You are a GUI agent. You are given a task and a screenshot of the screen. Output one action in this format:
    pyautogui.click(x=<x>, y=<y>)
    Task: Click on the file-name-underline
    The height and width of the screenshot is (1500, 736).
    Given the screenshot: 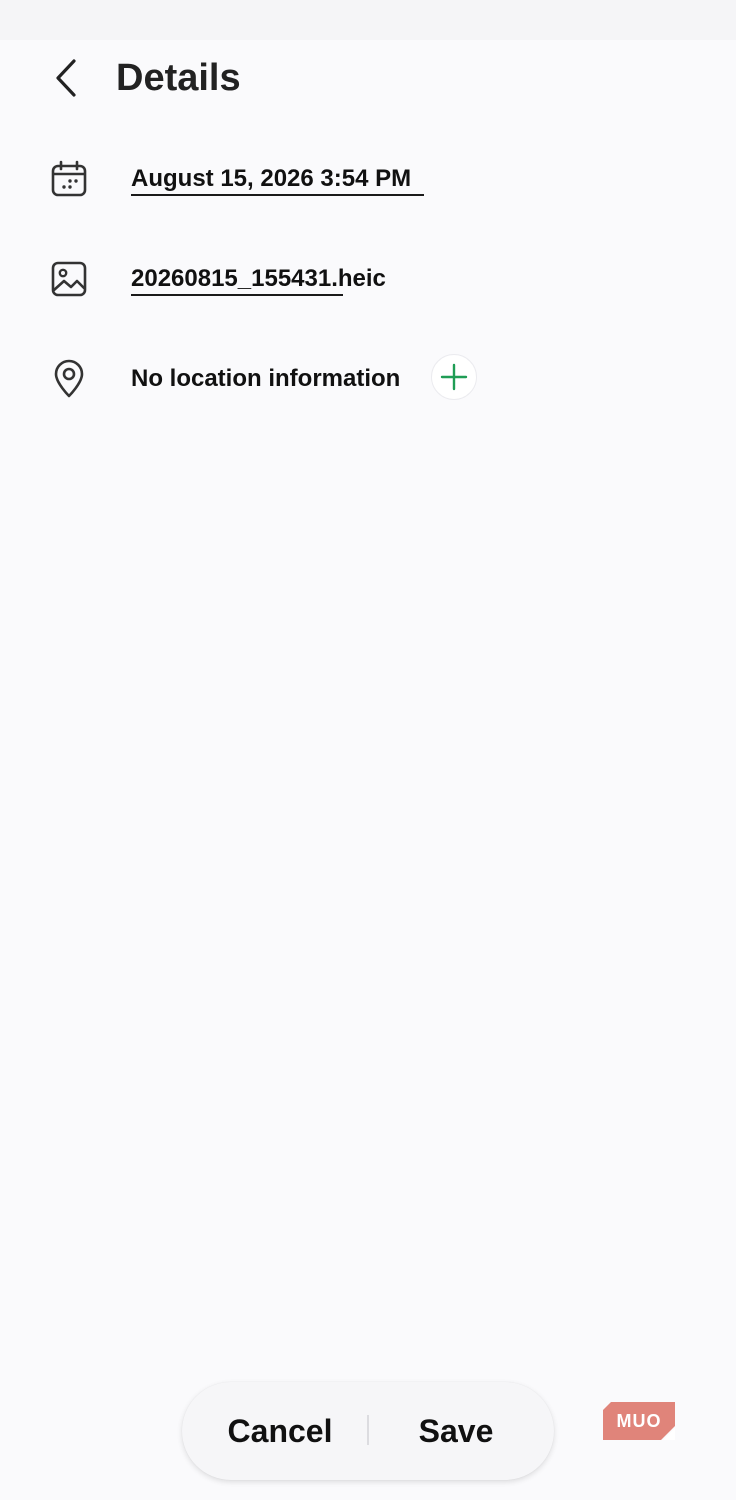 What is the action you would take?
    pyautogui.click(x=237, y=295)
    